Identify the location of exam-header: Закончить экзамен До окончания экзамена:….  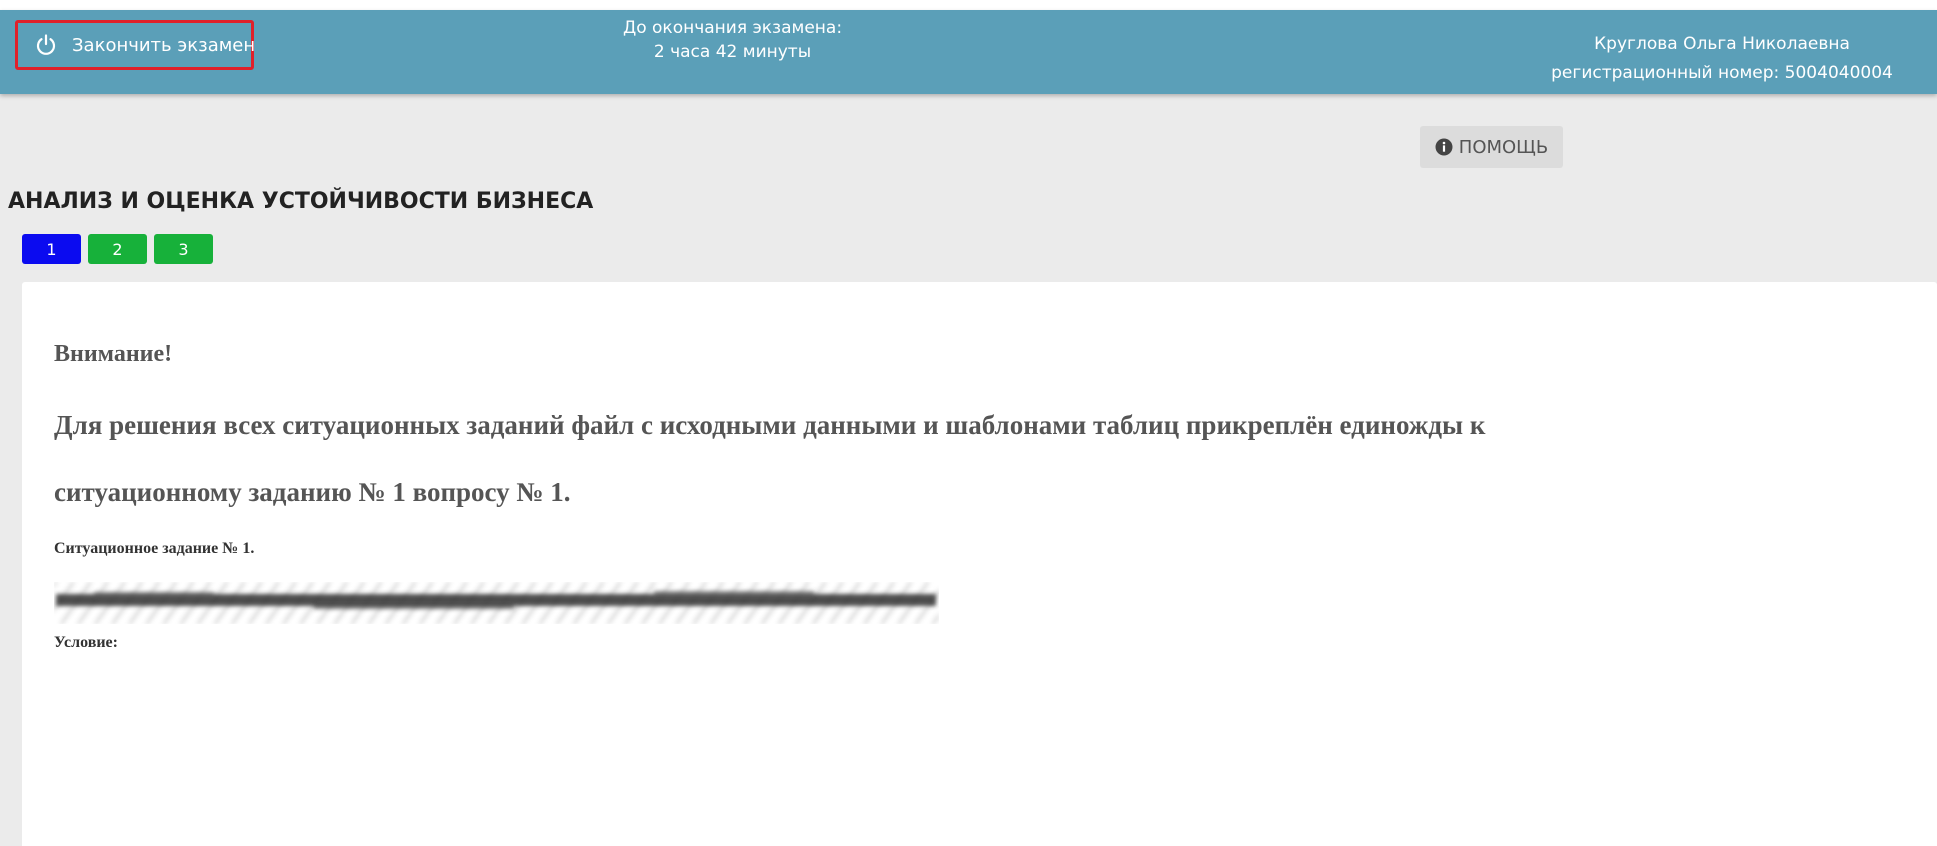
(968, 52).